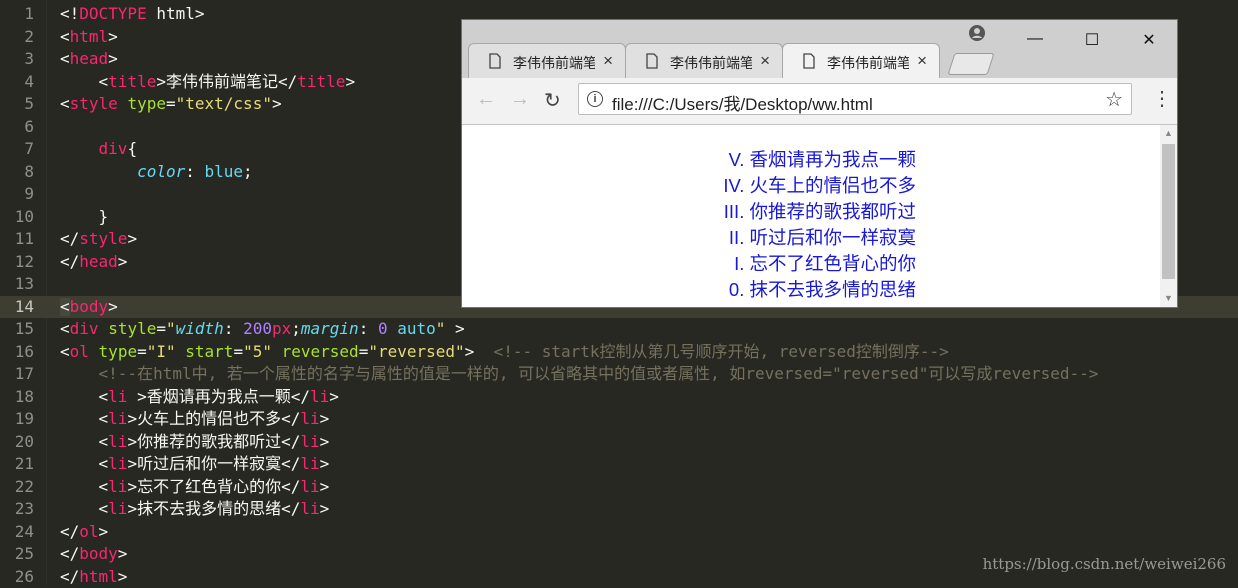  I want to click on line-number: 2, so click(29, 36).